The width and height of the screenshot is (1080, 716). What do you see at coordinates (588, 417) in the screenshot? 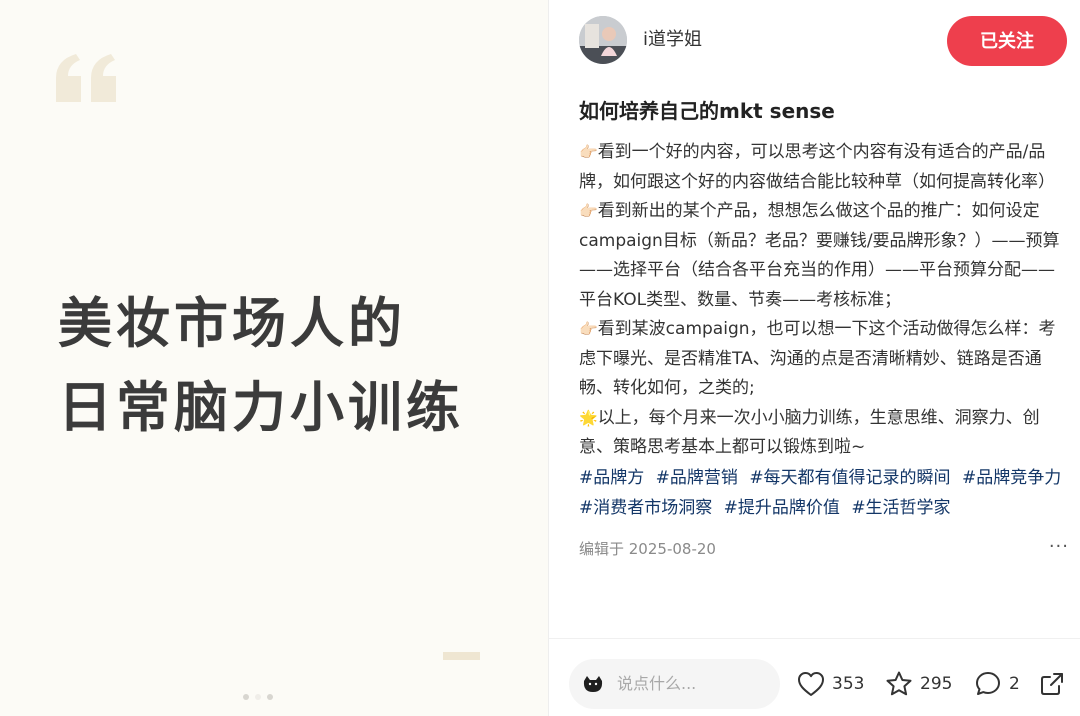
I see `sparkle-icon: 🌟` at bounding box center [588, 417].